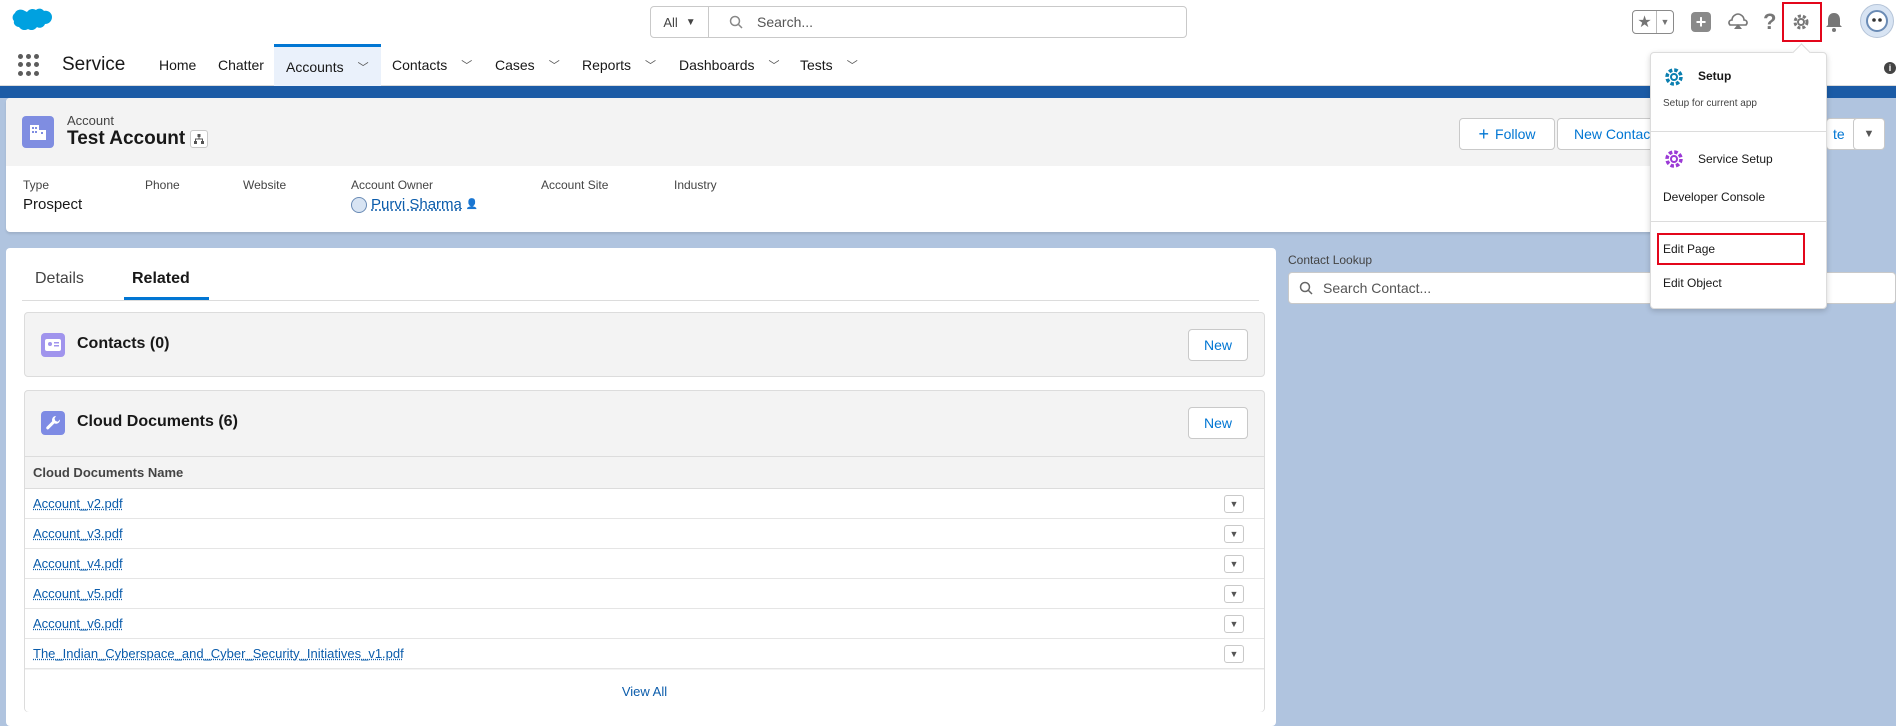 This screenshot has height=726, width=1896. Describe the element at coordinates (78, 593) in the screenshot. I see `document-link: Account_v5.pdf` at that location.